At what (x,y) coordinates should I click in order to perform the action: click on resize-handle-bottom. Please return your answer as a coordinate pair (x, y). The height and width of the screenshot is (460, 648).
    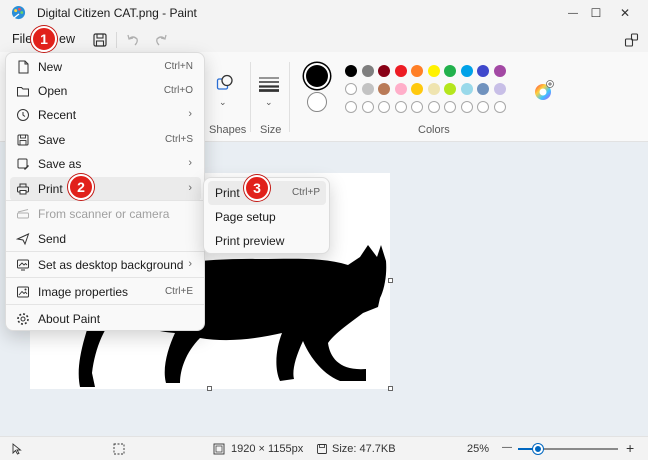
    Looking at the image, I should click on (209, 388).